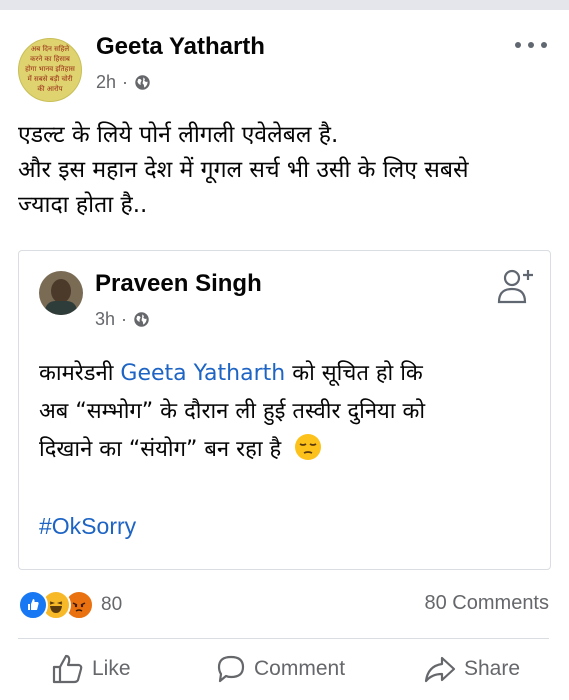 The width and height of the screenshot is (569, 700). What do you see at coordinates (284, 5) in the screenshot?
I see `top-bar` at bounding box center [284, 5].